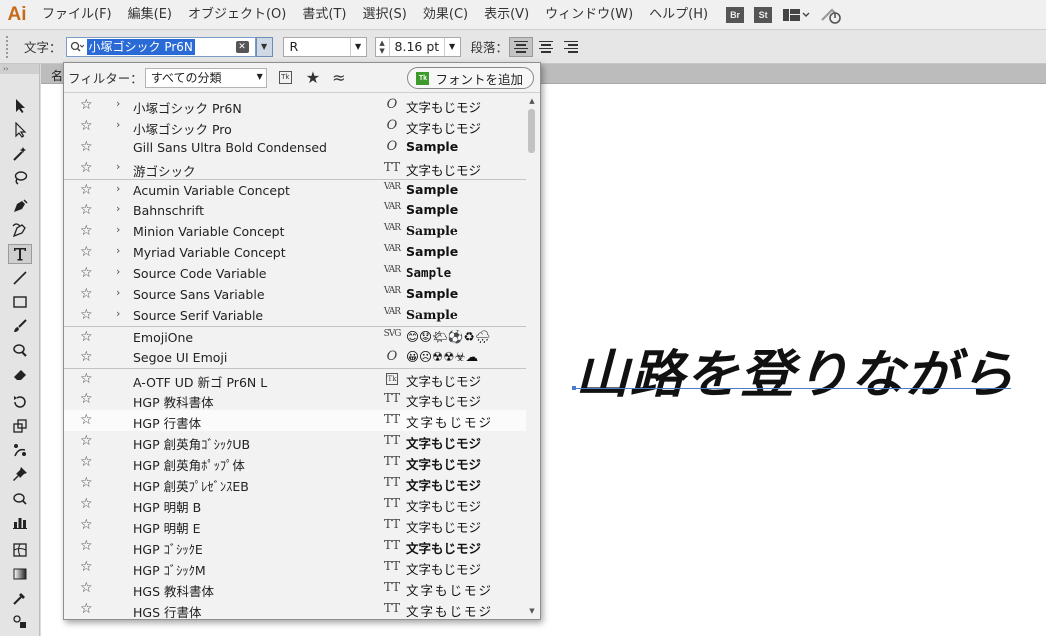 This screenshot has height=636, width=1046. I want to click on menu-select: 選択(S), so click(384, 15).